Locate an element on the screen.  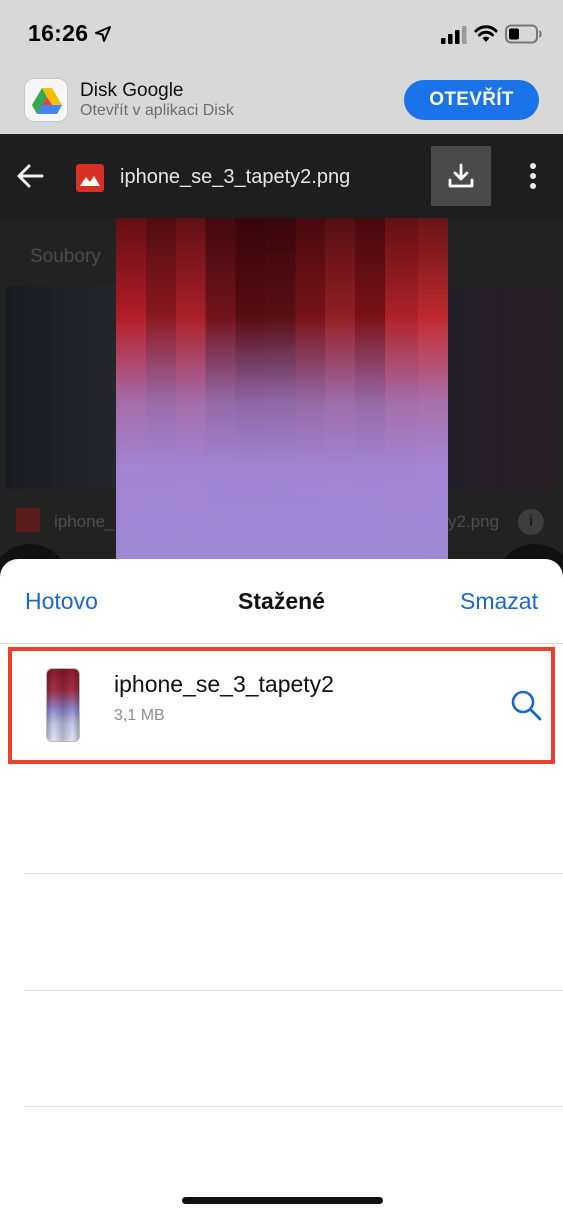
download-file-size: 3,1 MB is located at coordinates (139, 715).